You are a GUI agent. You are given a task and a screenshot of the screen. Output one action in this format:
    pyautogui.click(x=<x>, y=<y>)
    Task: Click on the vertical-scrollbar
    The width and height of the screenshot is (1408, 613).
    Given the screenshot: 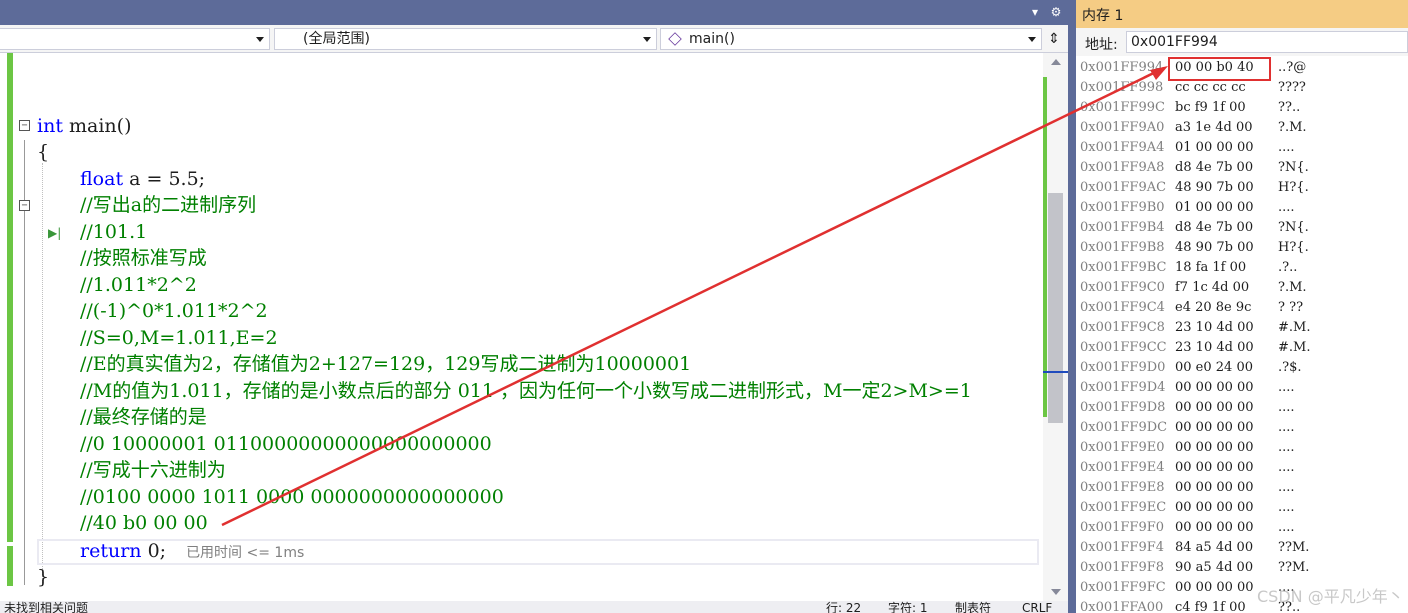 What is the action you would take?
    pyautogui.click(x=1055, y=327)
    